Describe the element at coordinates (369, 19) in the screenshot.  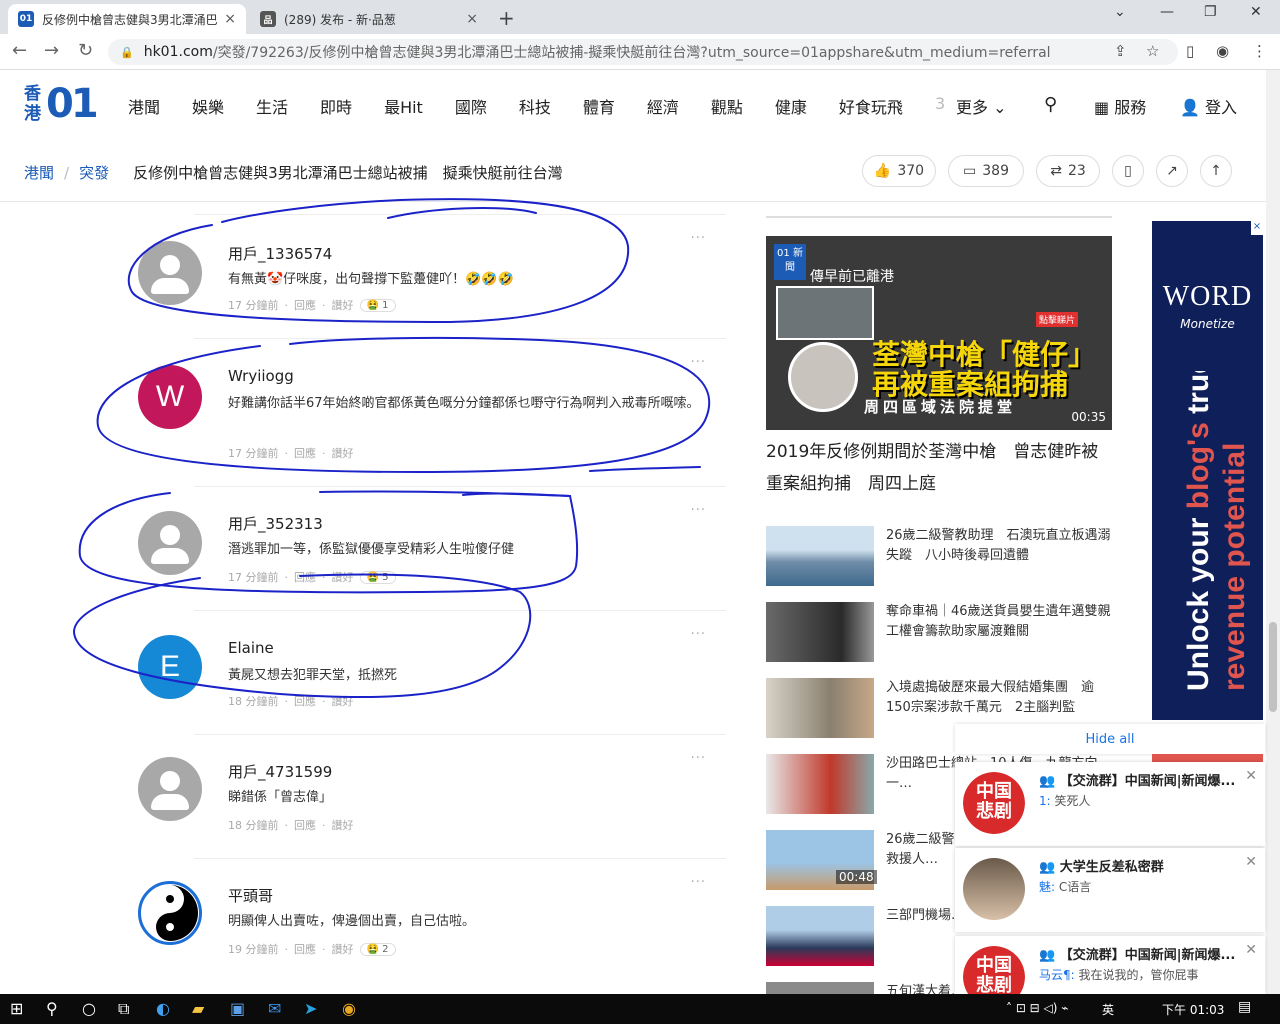
I see `tab-pincong: 品 (289) 发布 - 新·品葱 ×` at that location.